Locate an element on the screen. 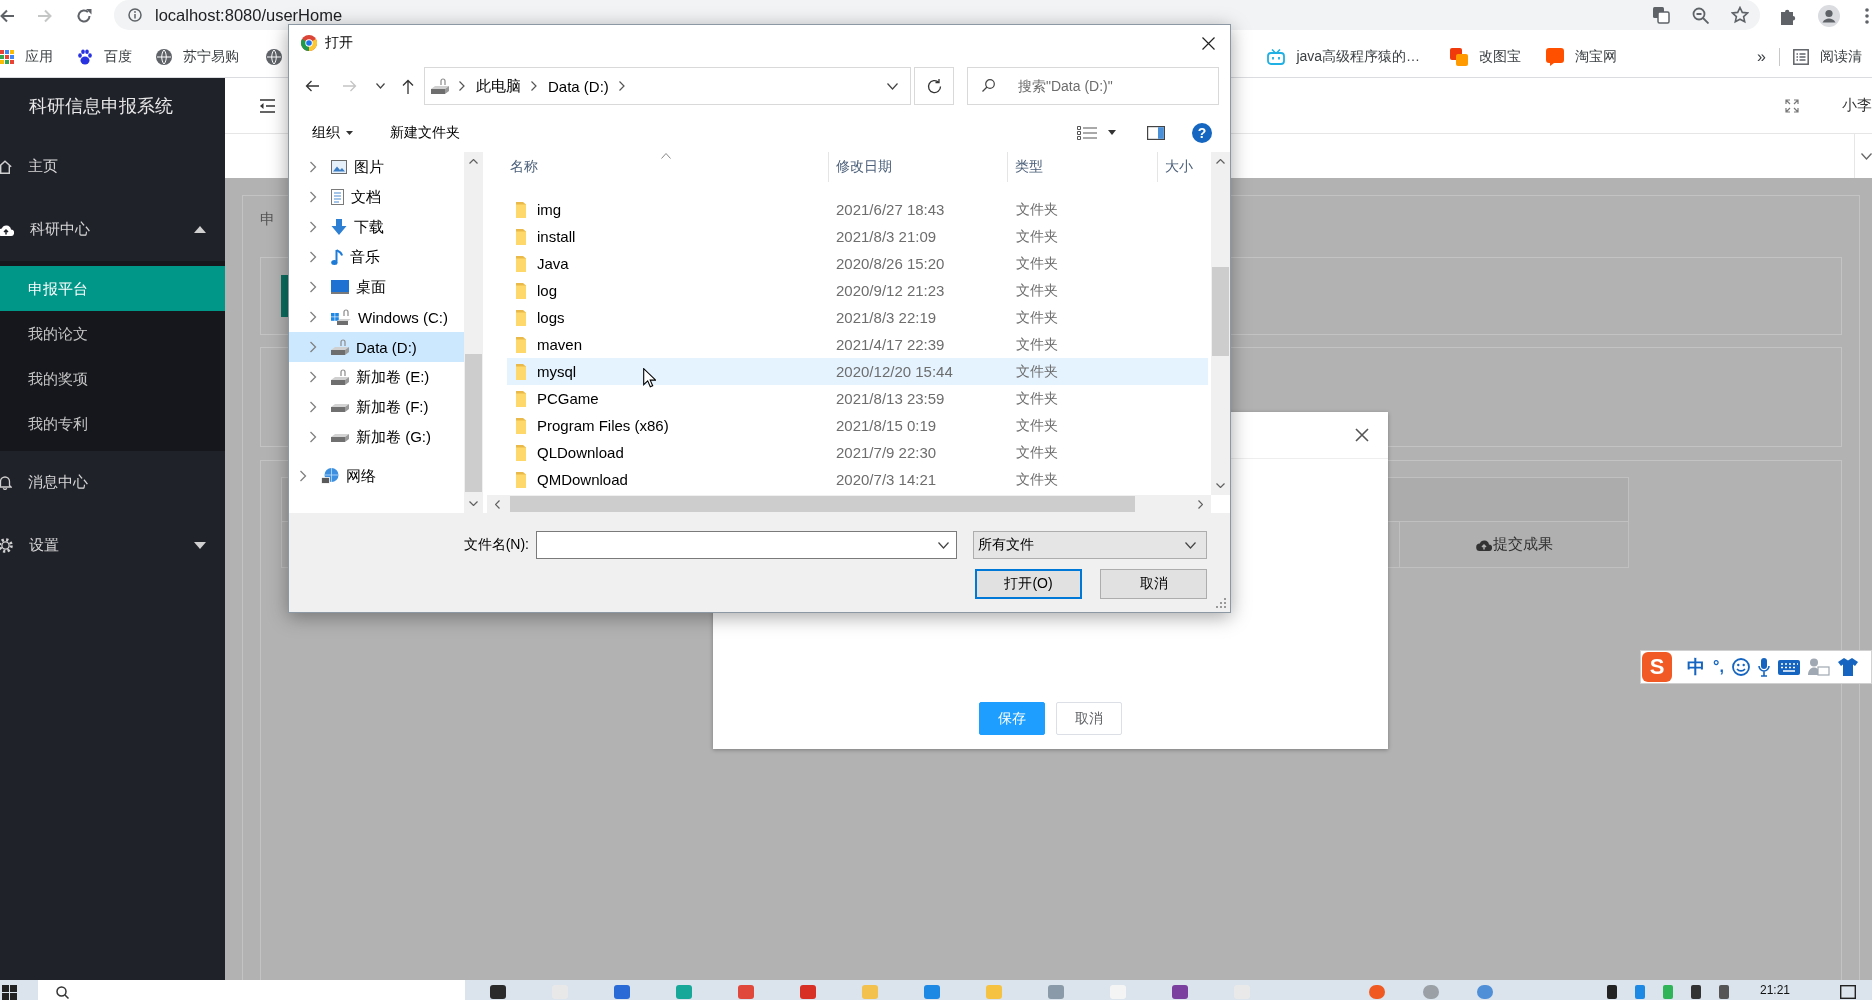  windows-logo-icon is located at coordinates (9, 992).